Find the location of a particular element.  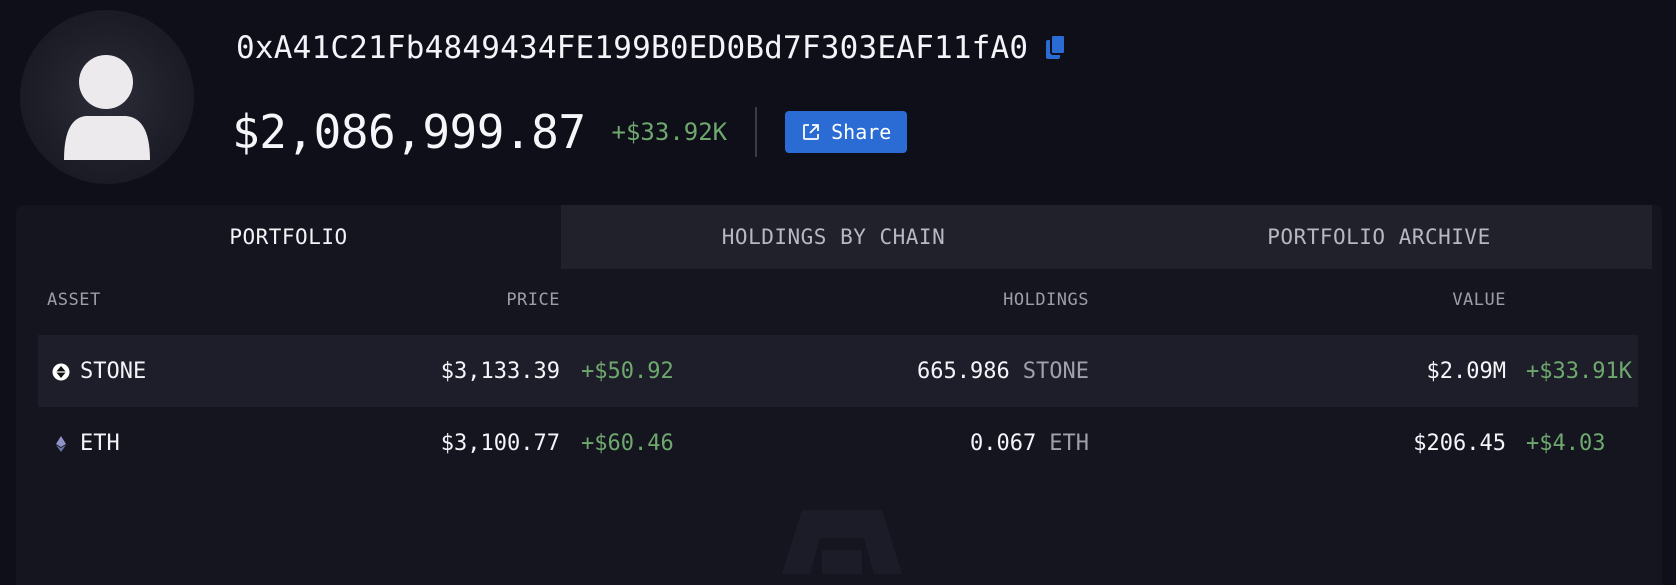

total-value: $2,086,999.87 is located at coordinates (409, 132).